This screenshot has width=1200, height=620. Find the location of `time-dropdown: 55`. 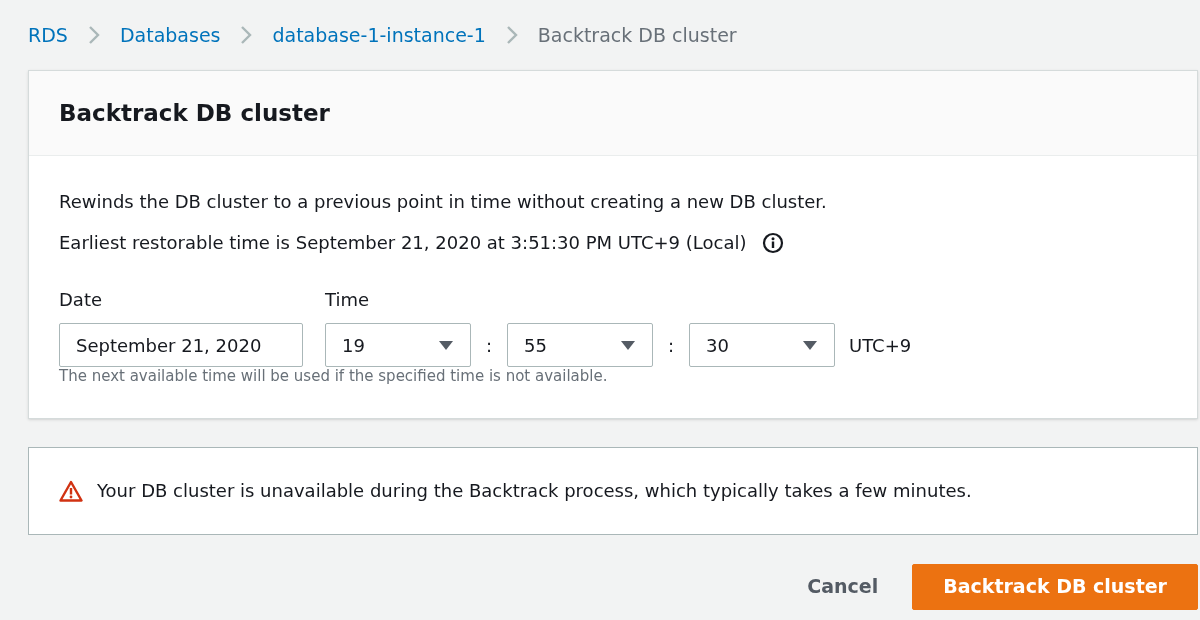

time-dropdown: 55 is located at coordinates (580, 345).